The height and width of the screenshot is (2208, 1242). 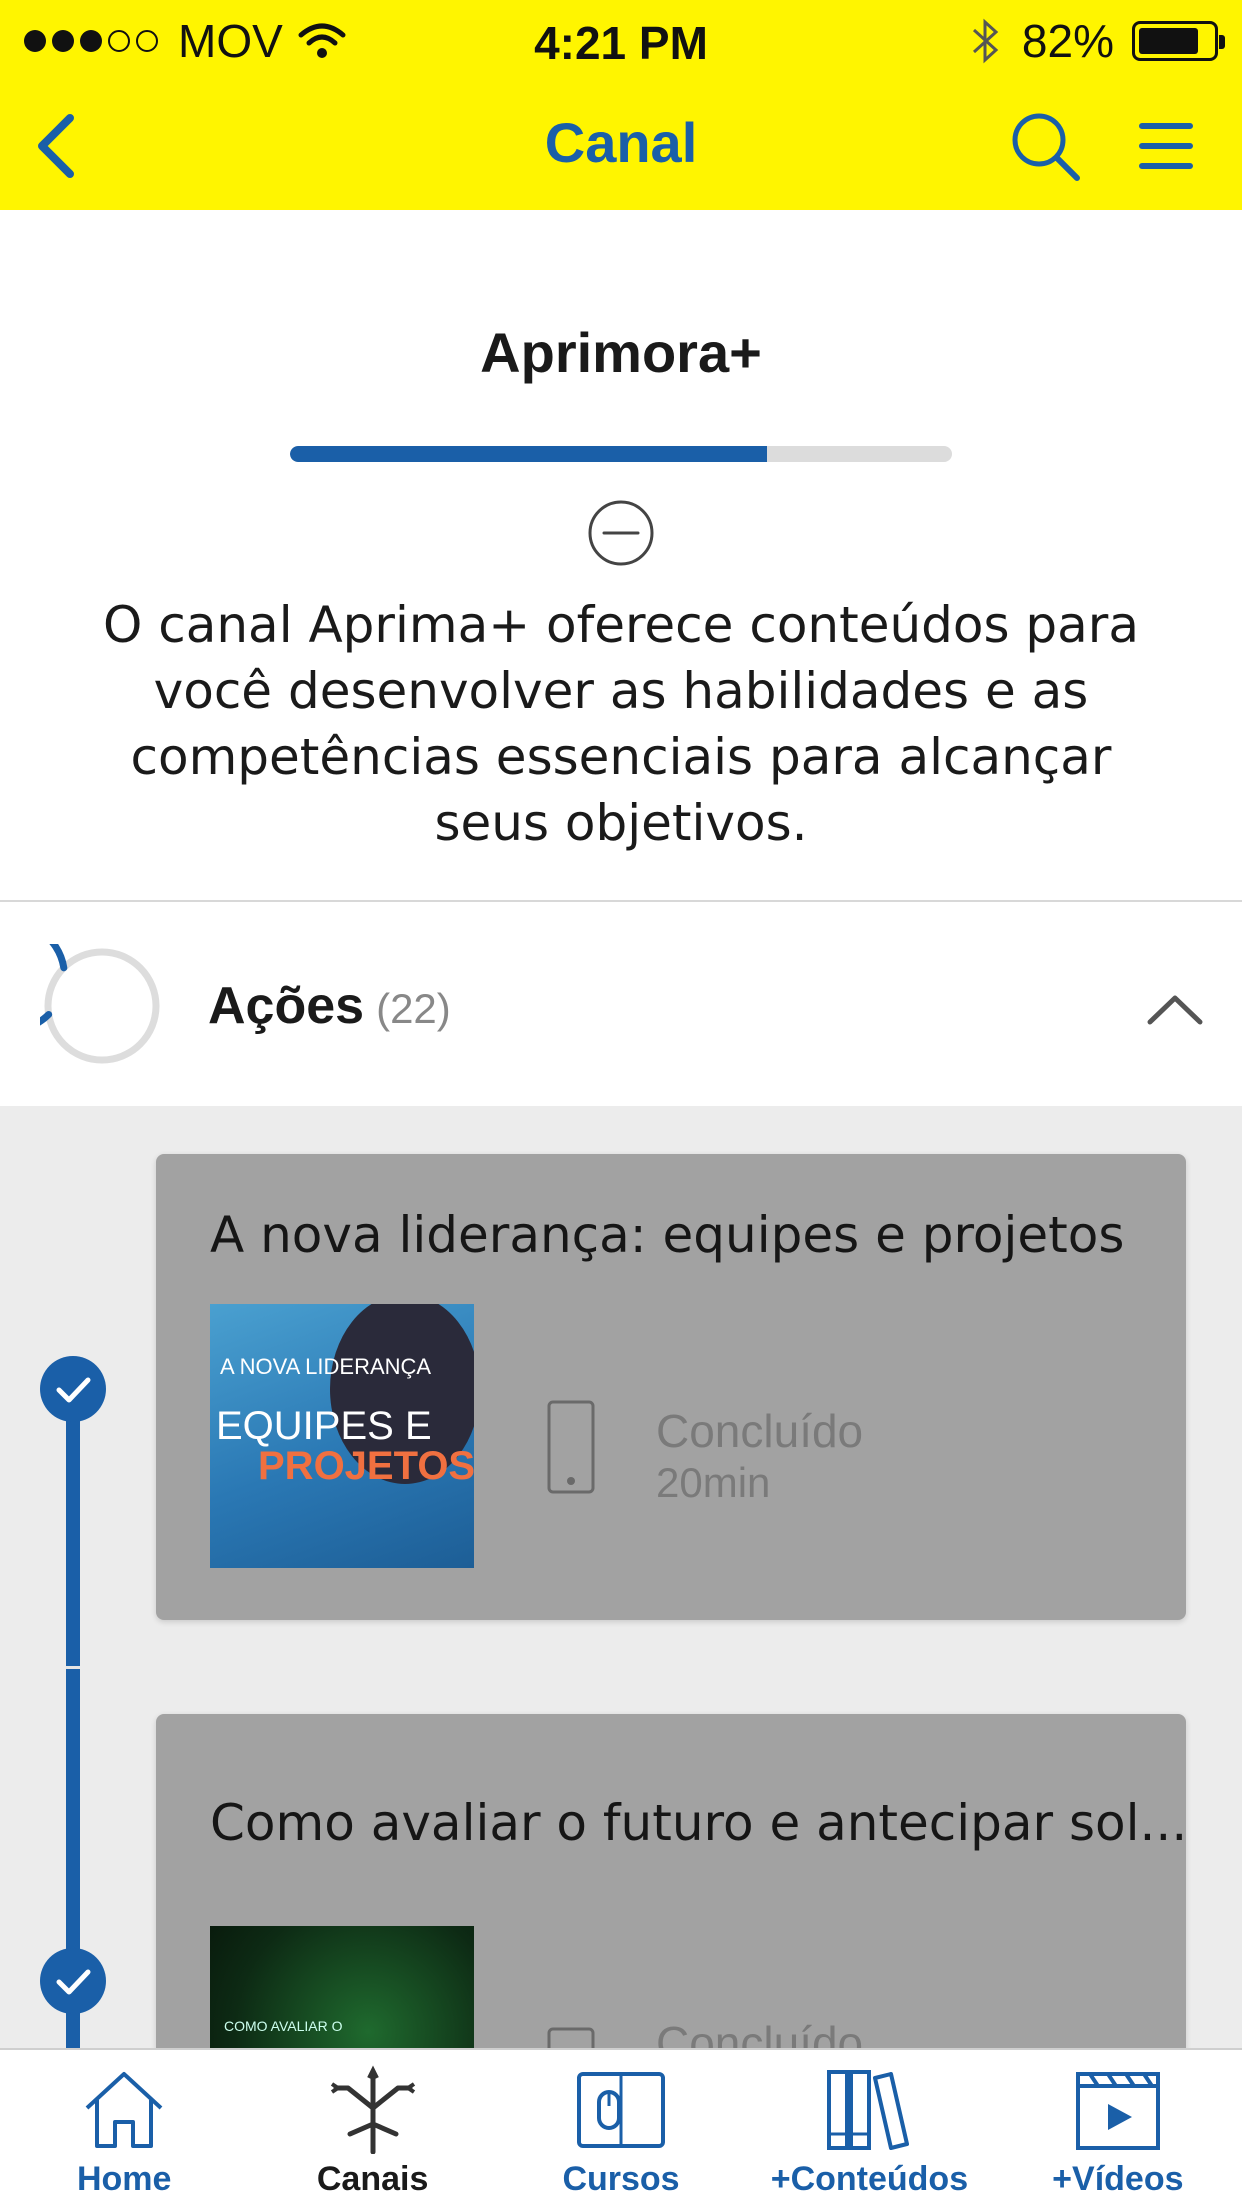 What do you see at coordinates (1067, 41) in the screenshot?
I see `battery-percent: 82%` at bounding box center [1067, 41].